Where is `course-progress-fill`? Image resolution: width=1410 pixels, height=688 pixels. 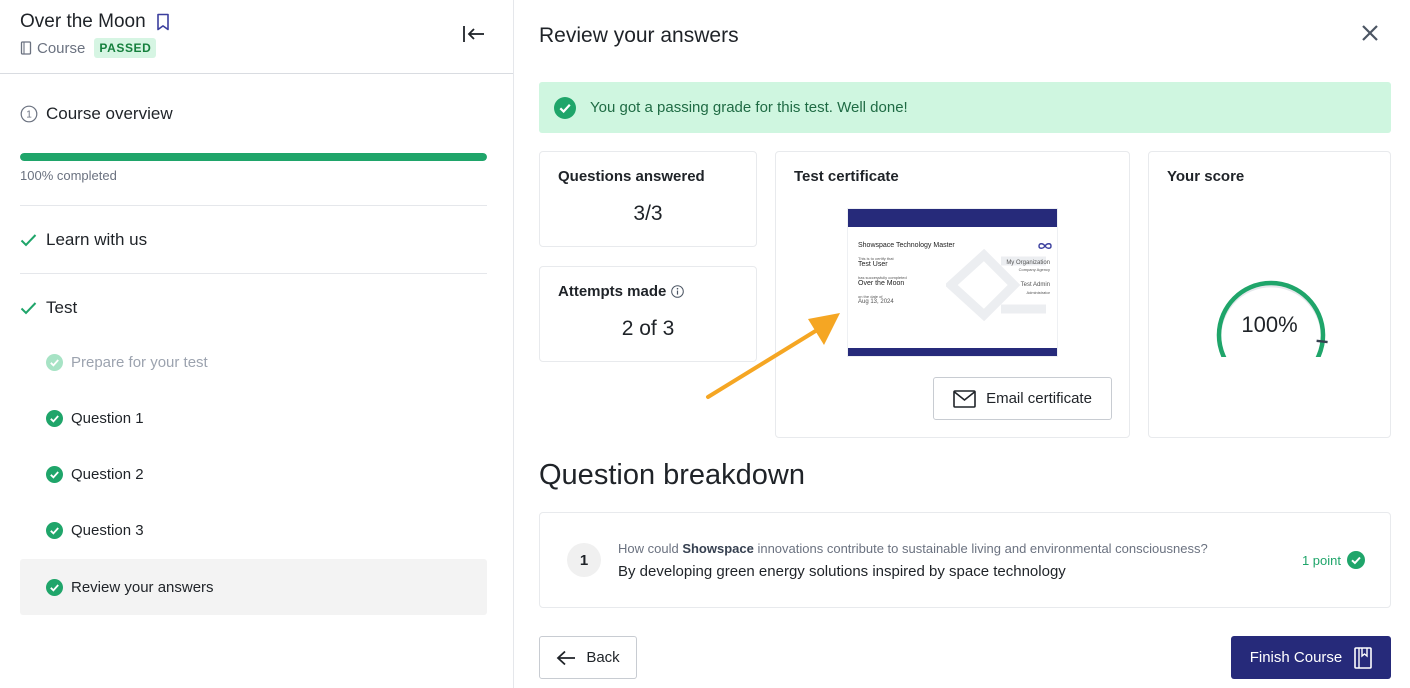
course-progress-fill is located at coordinates (253, 157).